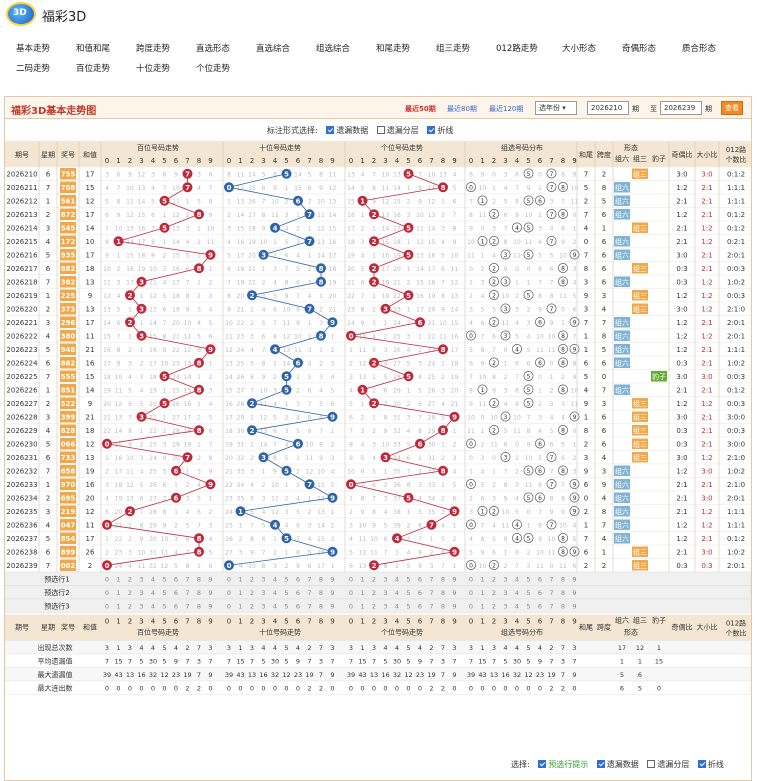 Image resolution: width=757 pixels, height=781 pixels. Describe the element at coordinates (397, 648) in the screenshot. I see `stat-value: 4` at that location.